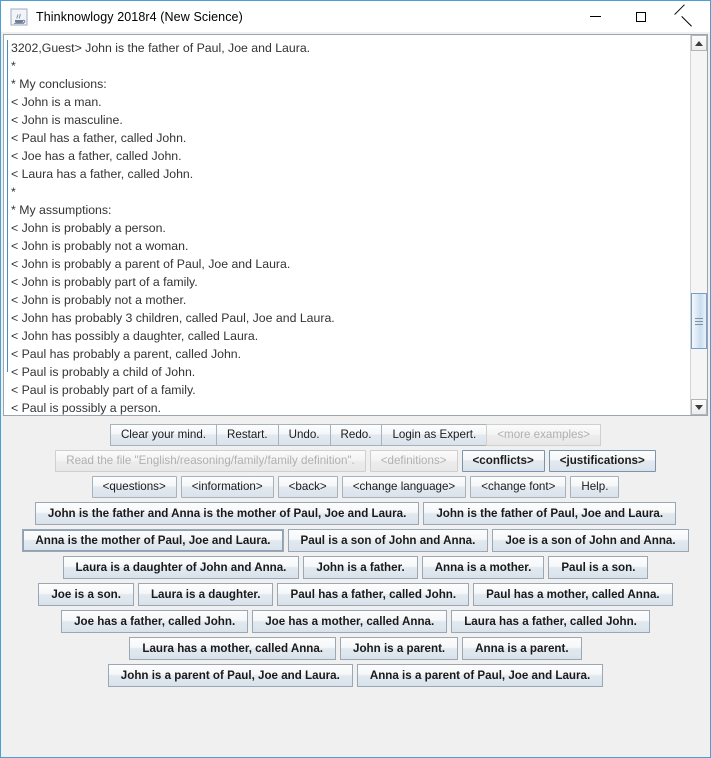  What do you see at coordinates (360, 567) in the screenshot?
I see `suggestion-button: John is a father.` at bounding box center [360, 567].